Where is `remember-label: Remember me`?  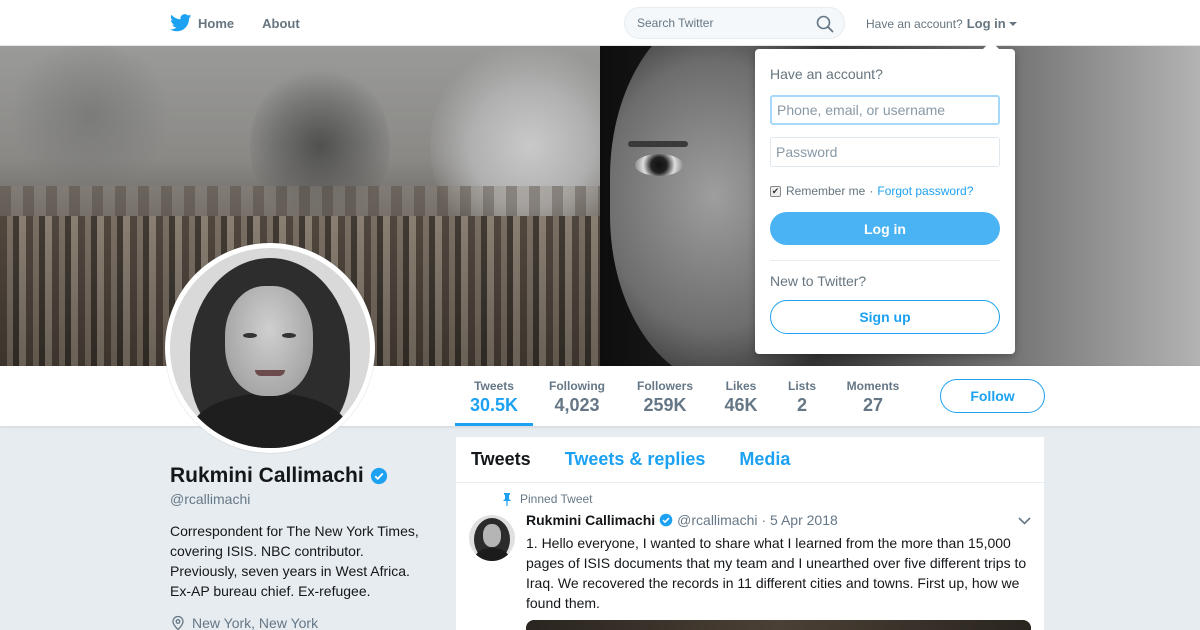
remember-label: Remember me is located at coordinates (826, 191).